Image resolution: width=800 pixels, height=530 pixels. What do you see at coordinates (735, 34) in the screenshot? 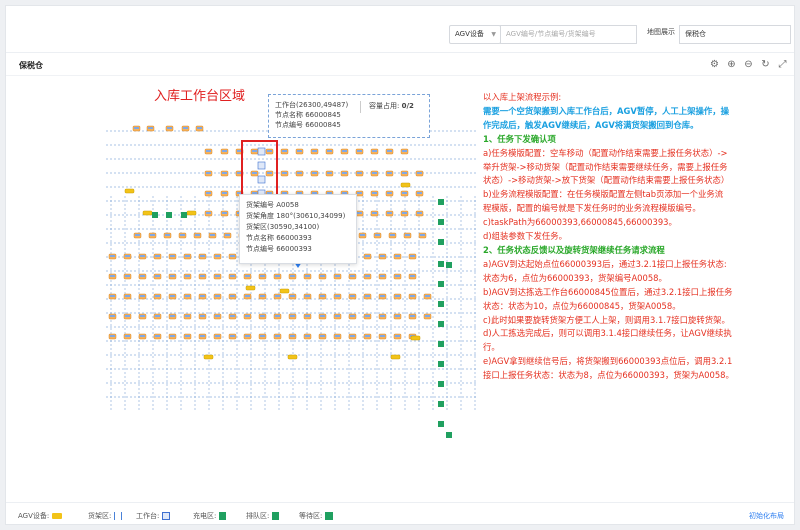
I see `map-select: 保税仓` at bounding box center [735, 34].